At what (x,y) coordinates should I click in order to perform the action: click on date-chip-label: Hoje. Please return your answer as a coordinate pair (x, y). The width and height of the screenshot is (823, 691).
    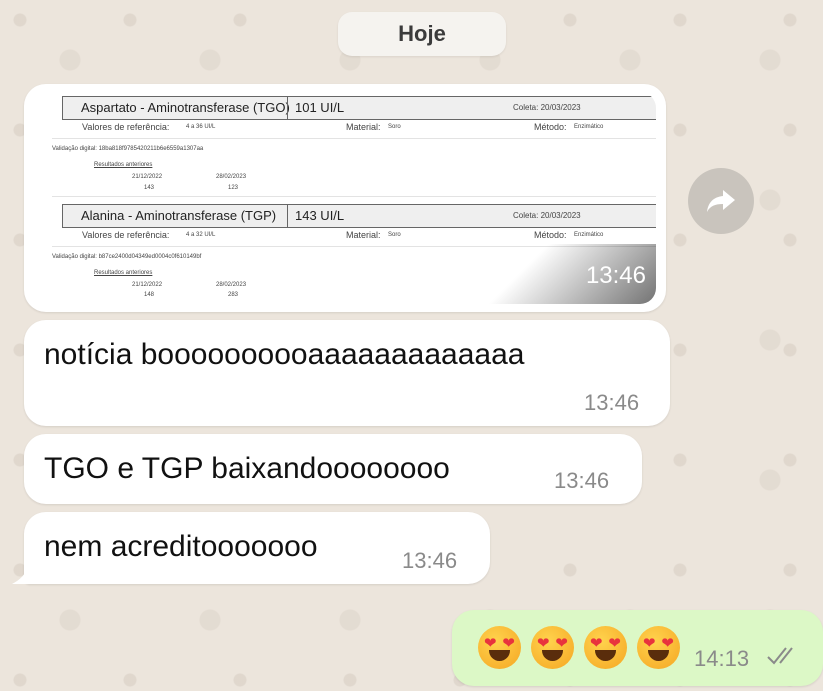
    Looking at the image, I should click on (422, 33).